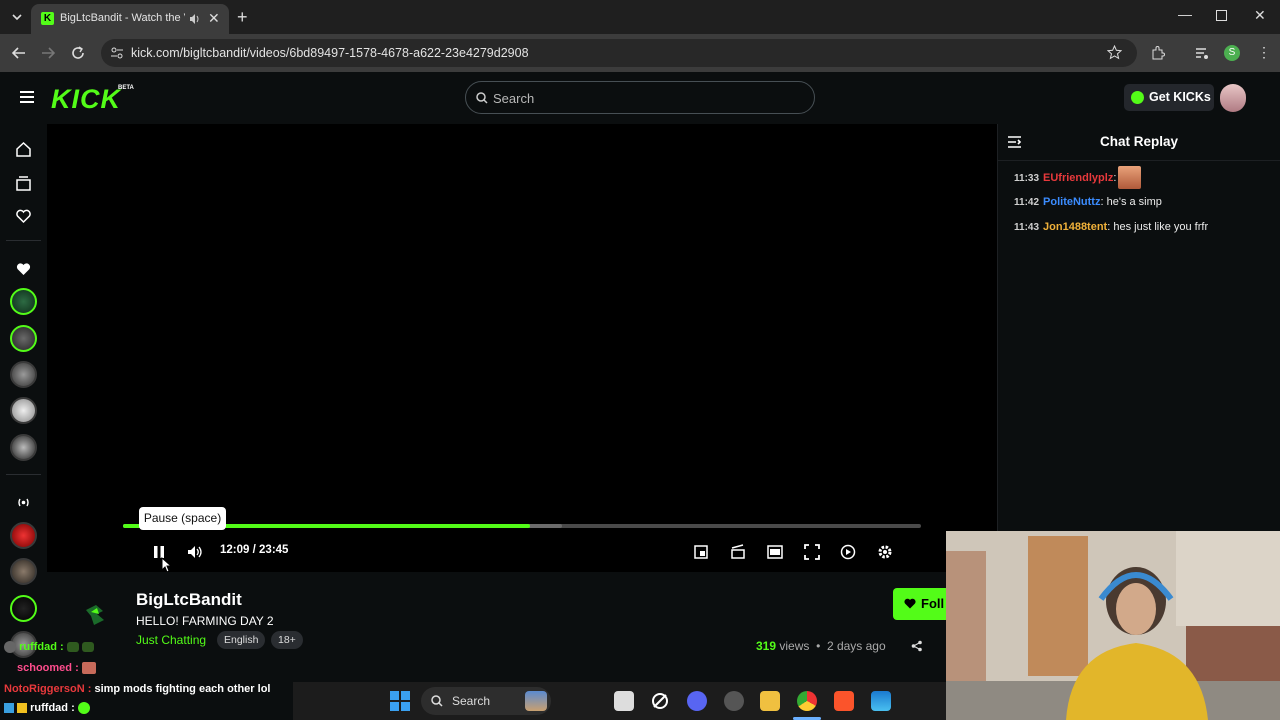 Image resolution: width=1280 pixels, height=720 pixels. I want to click on chrome-icon, so click(807, 701).